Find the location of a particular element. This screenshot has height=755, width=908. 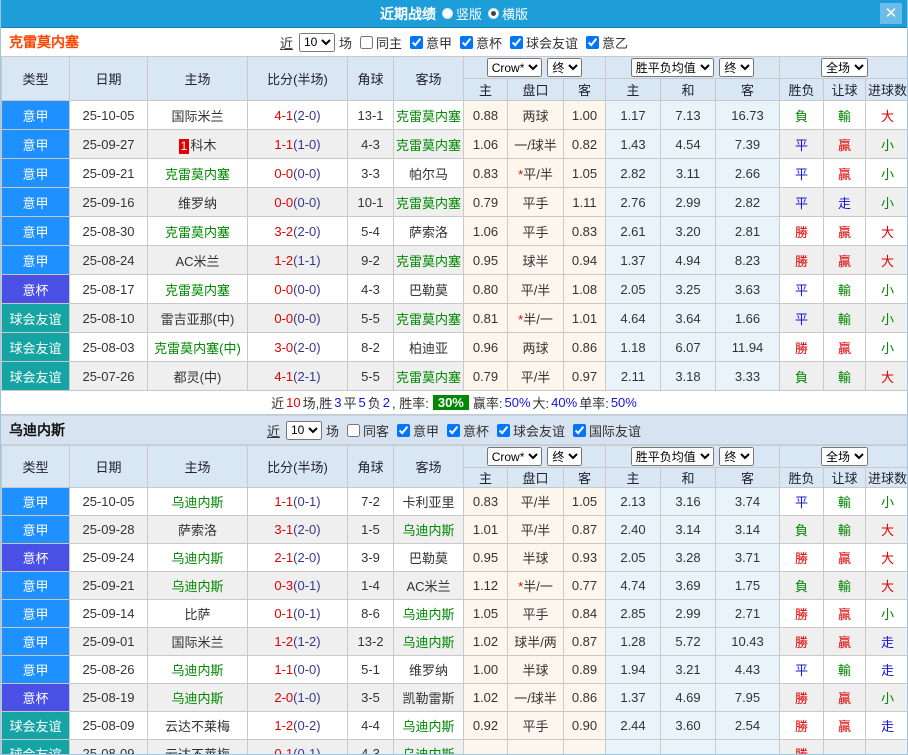

corner-score: 5-5 is located at coordinates (370, 376).